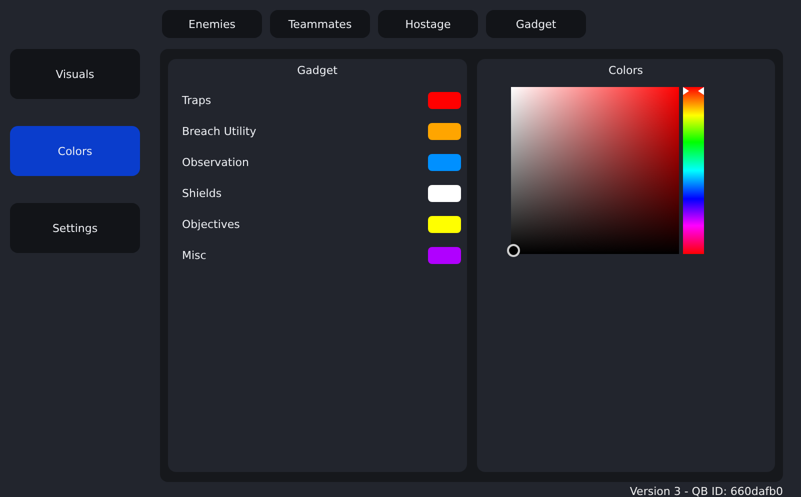  I want to click on panel-title: Colors, so click(625, 71).